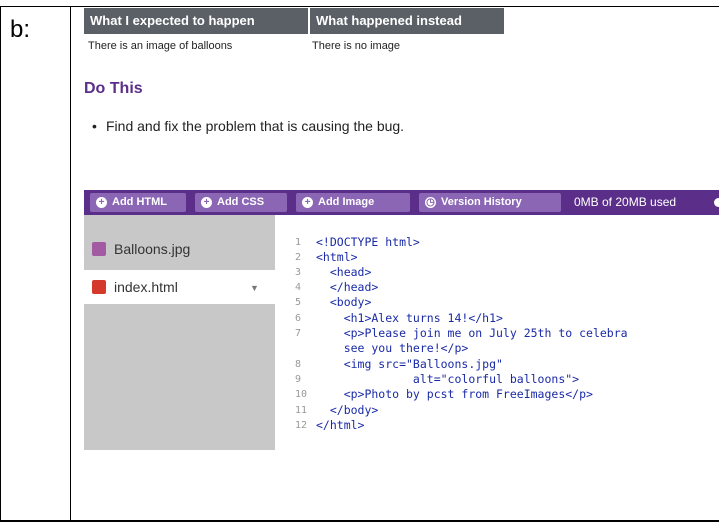 Image resolution: width=719 pixels, height=523 pixels. Describe the element at coordinates (356, 46) in the screenshot. I see `actual-value: There is no image` at that location.